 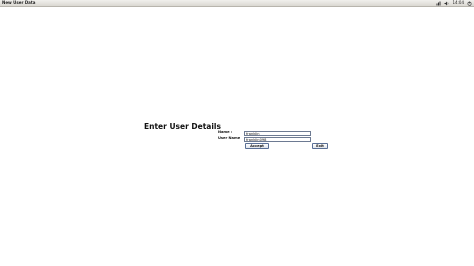 What do you see at coordinates (182, 126) in the screenshot?
I see `form-heading: Enter User Details` at bounding box center [182, 126].